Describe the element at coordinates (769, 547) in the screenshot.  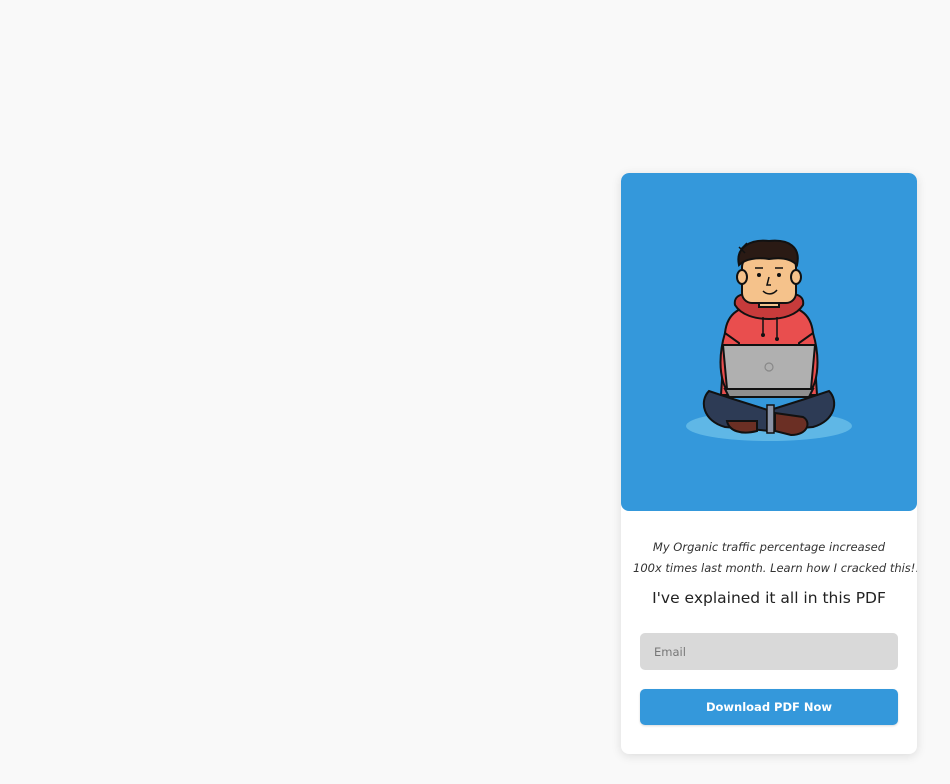
I see `tagline-line-1: My Organic traffic percentage increased` at that location.